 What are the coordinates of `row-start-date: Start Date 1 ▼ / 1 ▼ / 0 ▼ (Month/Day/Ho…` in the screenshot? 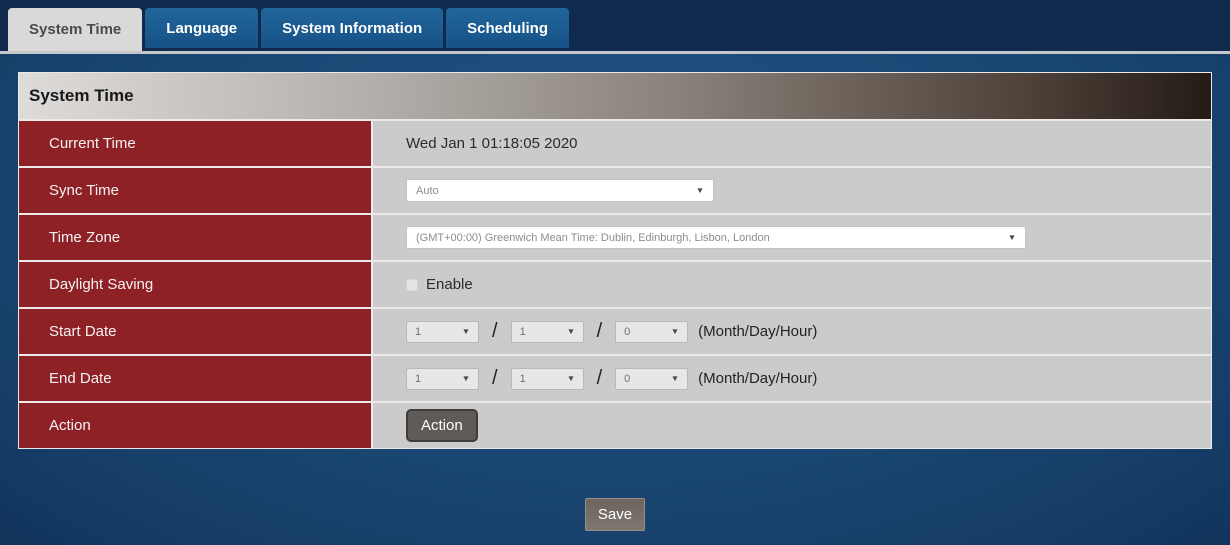 It's located at (615, 330).